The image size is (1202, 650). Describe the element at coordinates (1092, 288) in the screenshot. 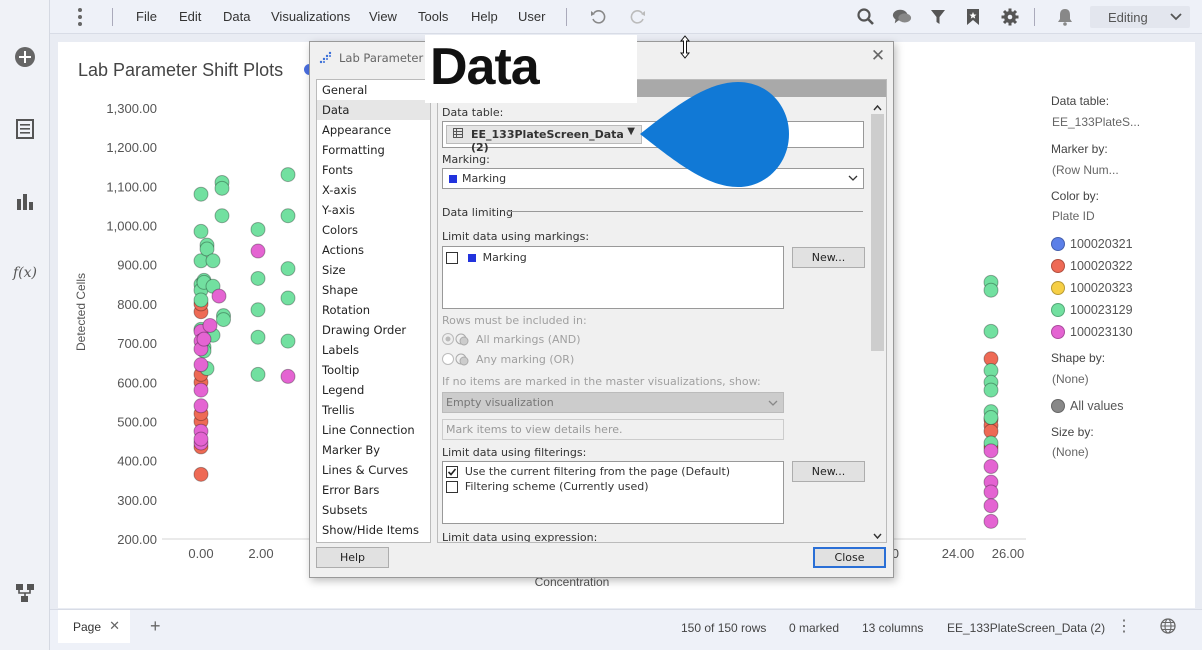

I see `legend-item: 100020323` at that location.